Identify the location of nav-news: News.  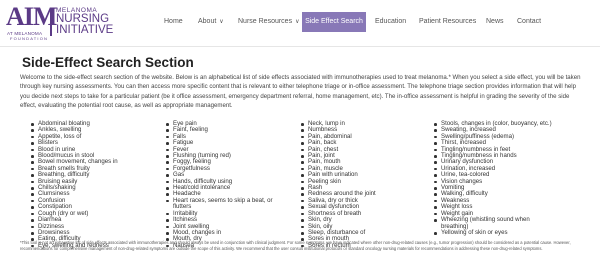
(495, 22).